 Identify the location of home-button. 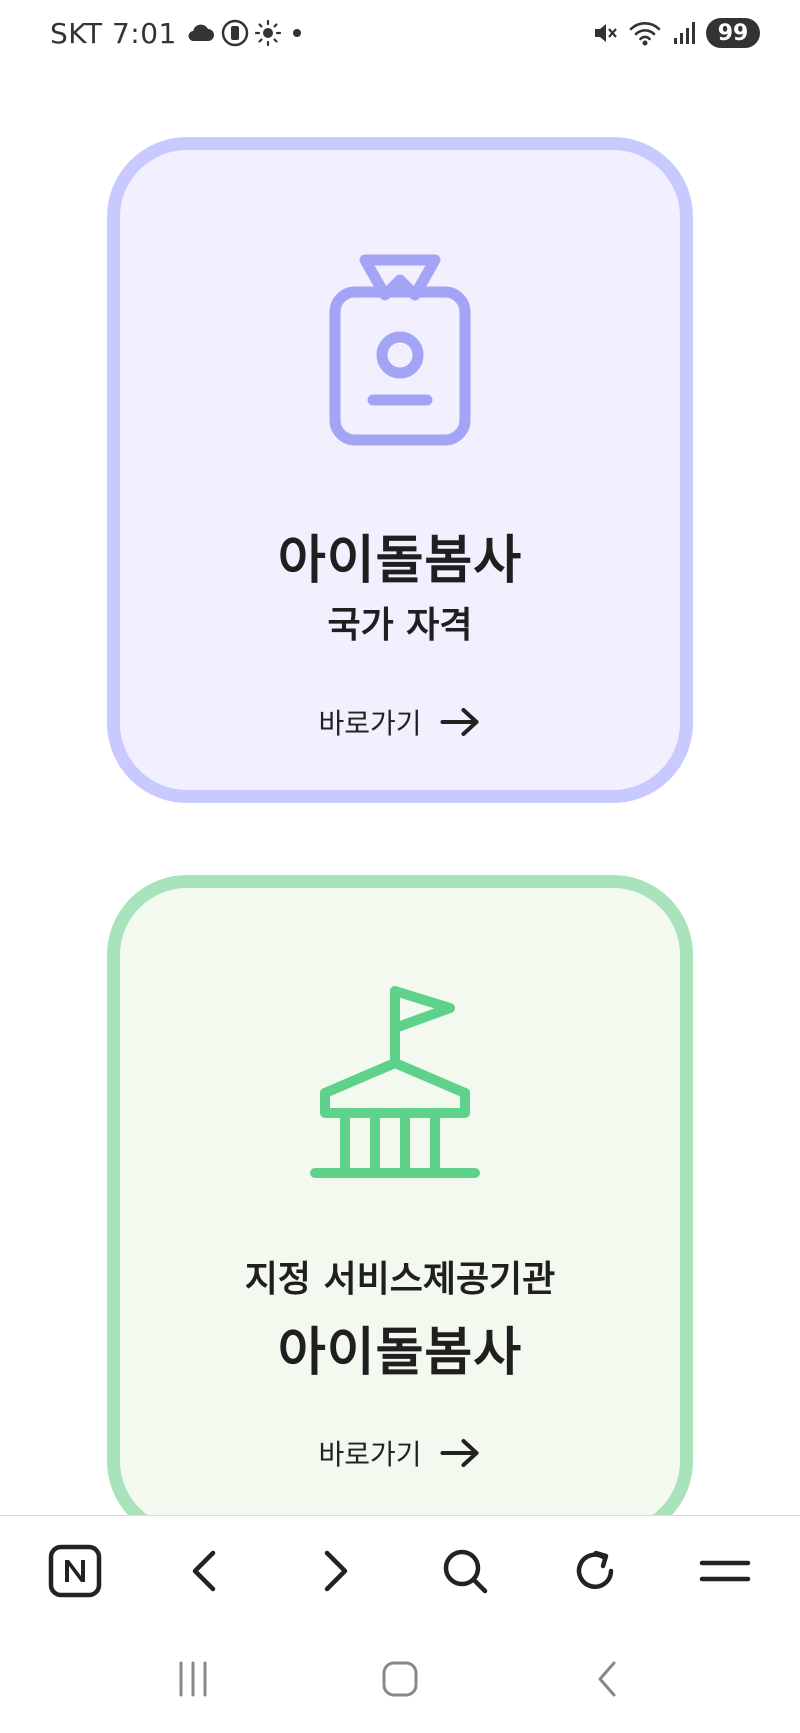
(400, 1679).